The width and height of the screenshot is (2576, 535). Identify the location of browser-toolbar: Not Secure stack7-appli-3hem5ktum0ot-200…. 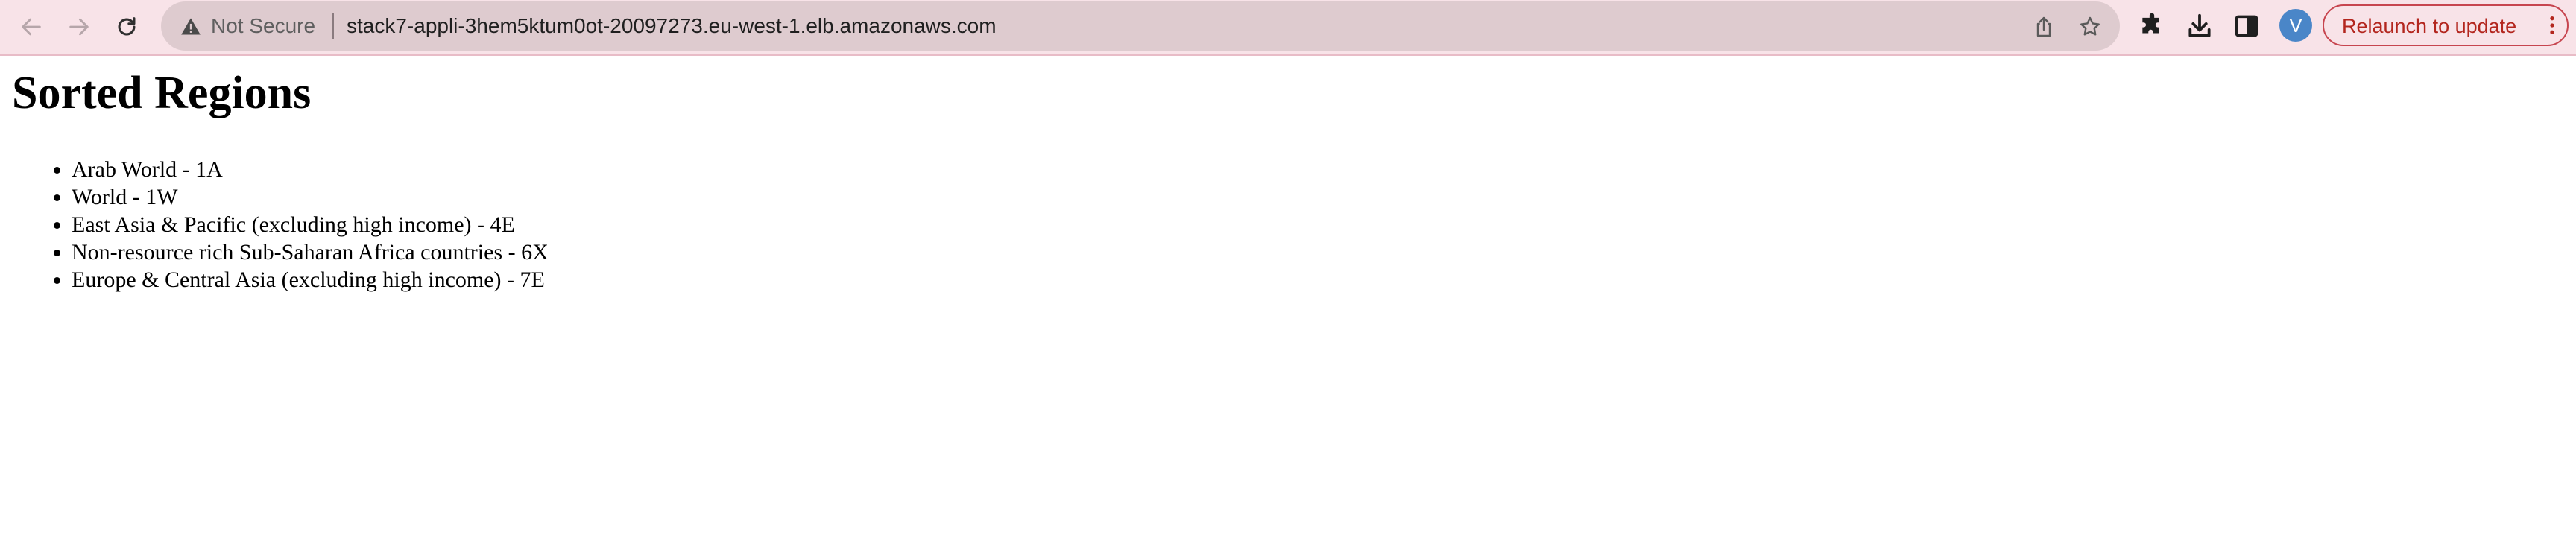
(1288, 28).